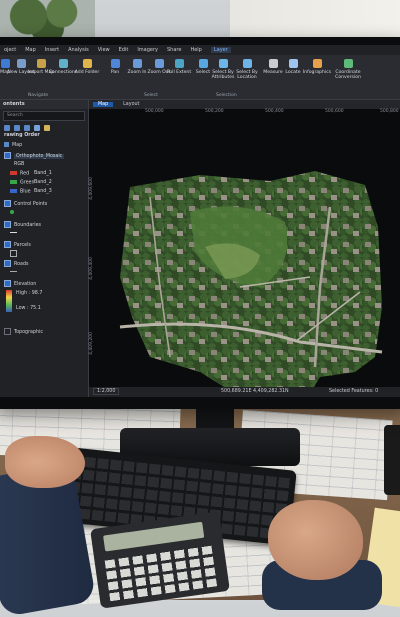  I want to click on toc-roads: Roads, so click(16, 263).